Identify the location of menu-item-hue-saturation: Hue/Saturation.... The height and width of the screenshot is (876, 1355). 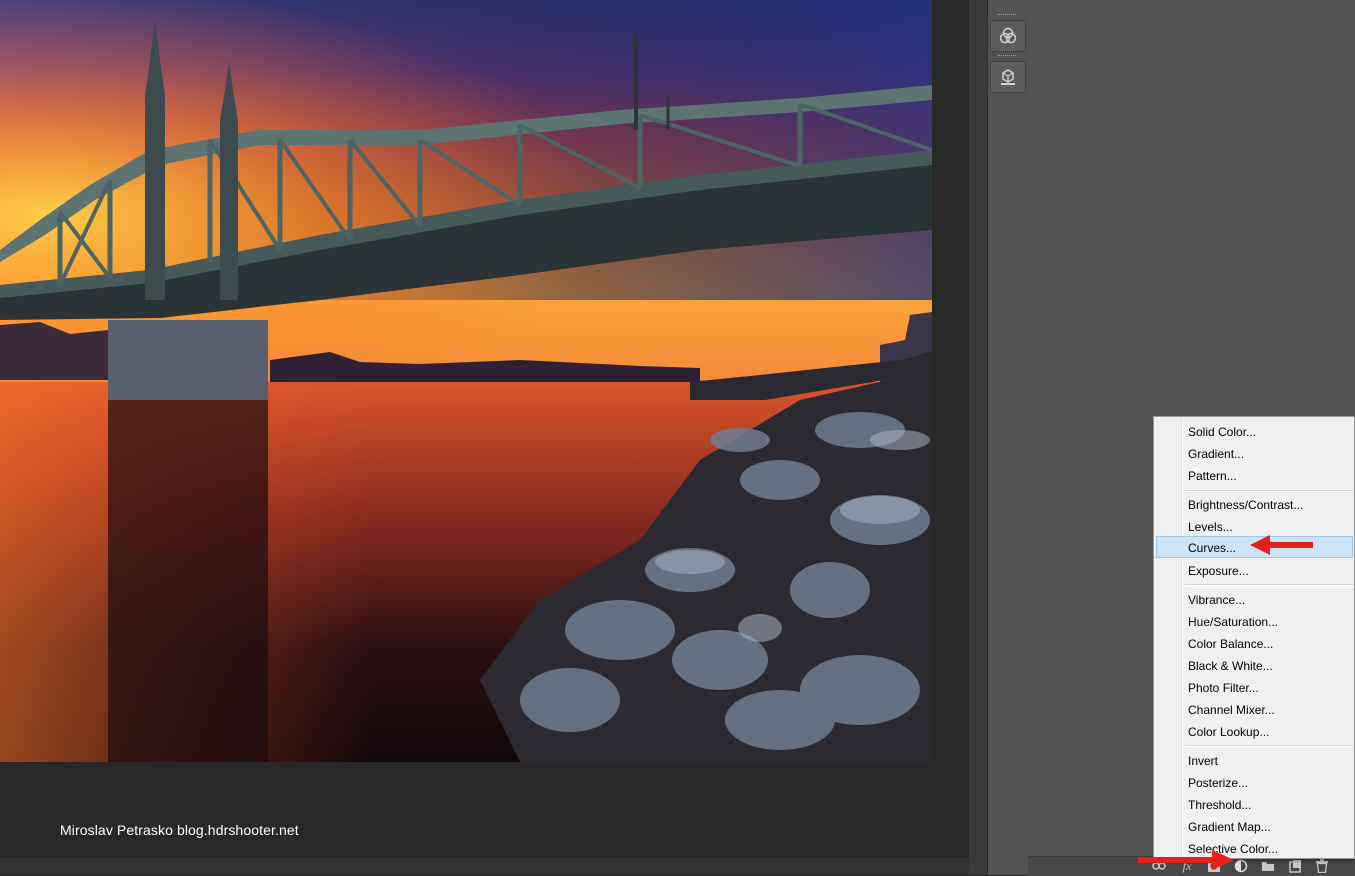
(1254, 621).